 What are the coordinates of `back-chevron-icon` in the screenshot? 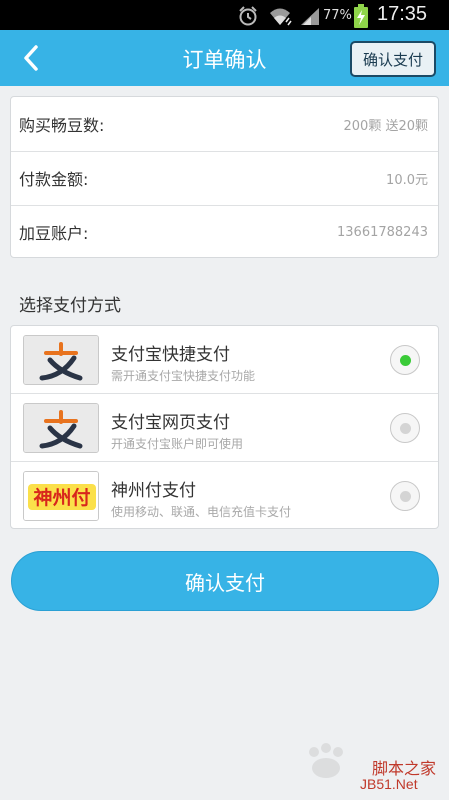 It's located at (31, 58).